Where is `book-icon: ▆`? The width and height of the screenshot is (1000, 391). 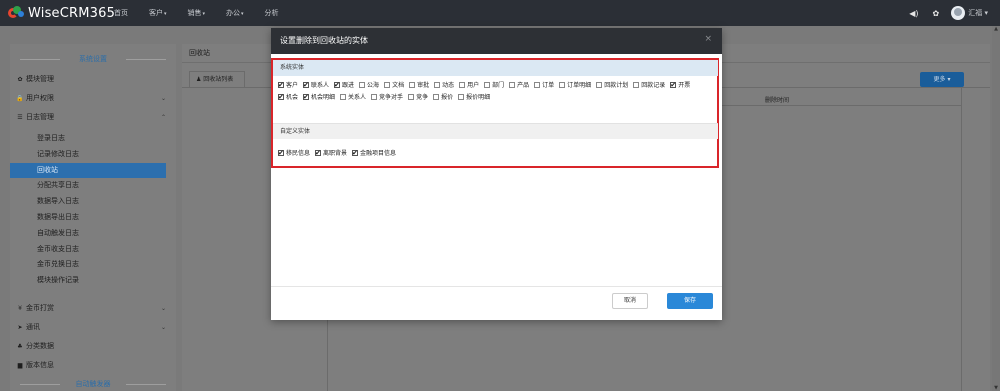 book-icon: ▆ is located at coordinates (20, 365).